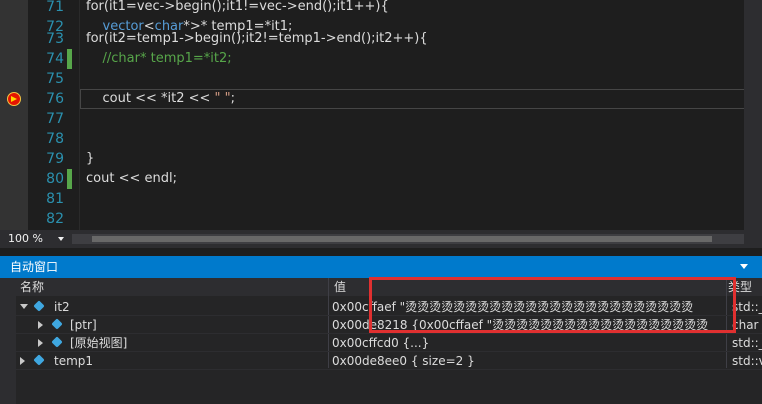 The height and width of the screenshot is (404, 762). I want to click on line-number: 78, so click(55, 139).